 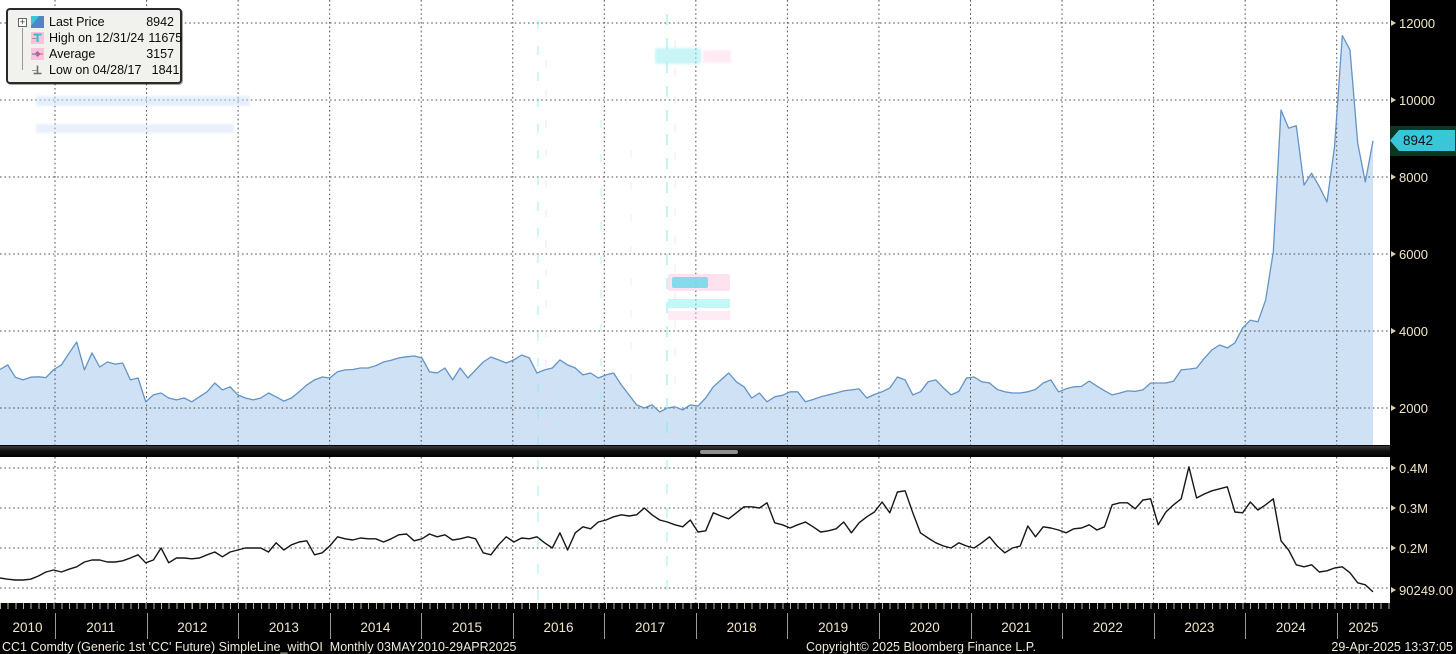 What do you see at coordinates (1413, 254) in the screenshot?
I see `price-axis-tick: 6000` at bounding box center [1413, 254].